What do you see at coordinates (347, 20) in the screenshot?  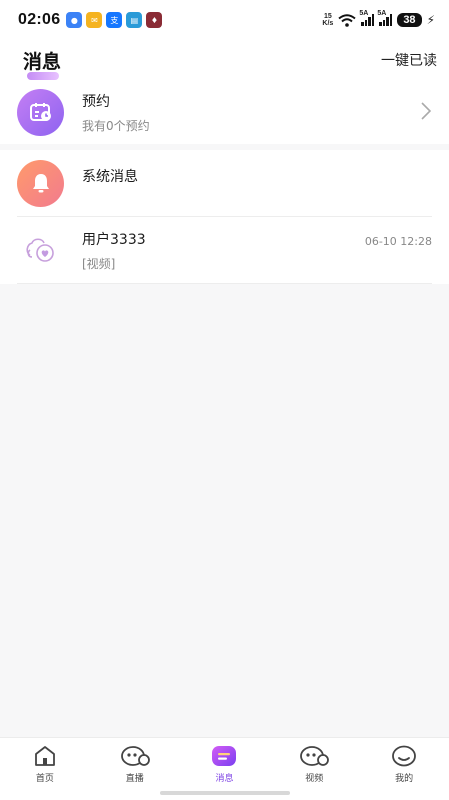 I see `wifi-icon` at bounding box center [347, 20].